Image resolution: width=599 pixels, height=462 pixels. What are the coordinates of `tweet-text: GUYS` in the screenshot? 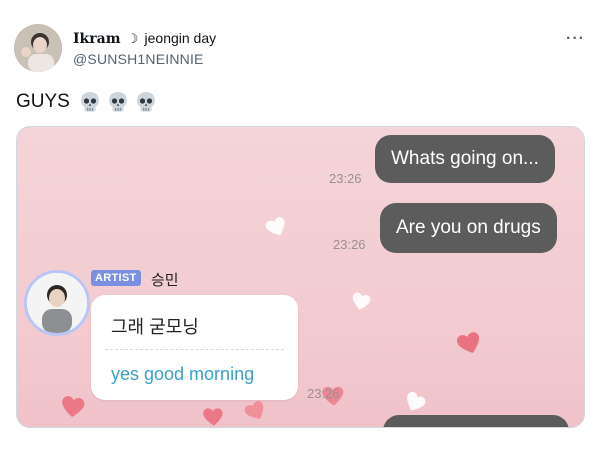 It's located at (43, 101).